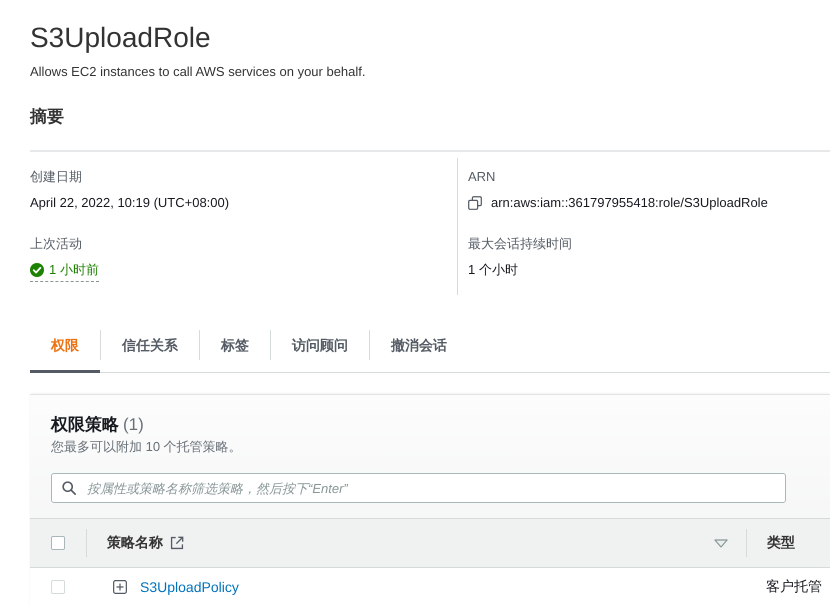 This screenshot has width=830, height=606. Describe the element at coordinates (794, 587) in the screenshot. I see `table-cell: 客户托管` at that location.